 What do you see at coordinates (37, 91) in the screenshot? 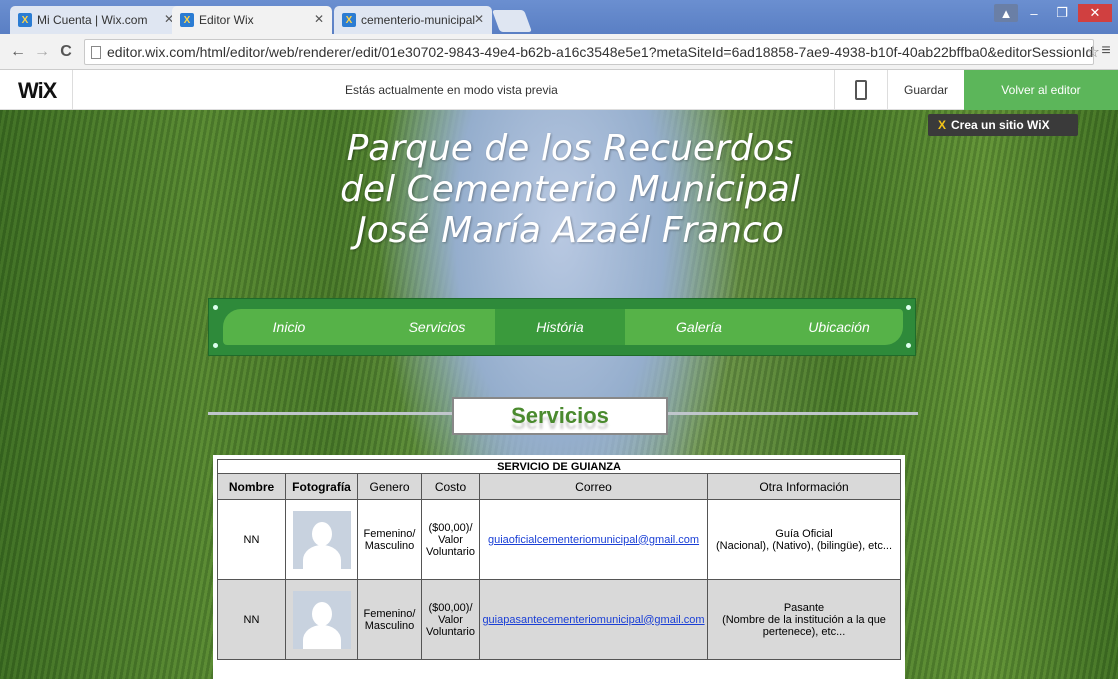
I see `wix-logo: WiX` at bounding box center [37, 91].